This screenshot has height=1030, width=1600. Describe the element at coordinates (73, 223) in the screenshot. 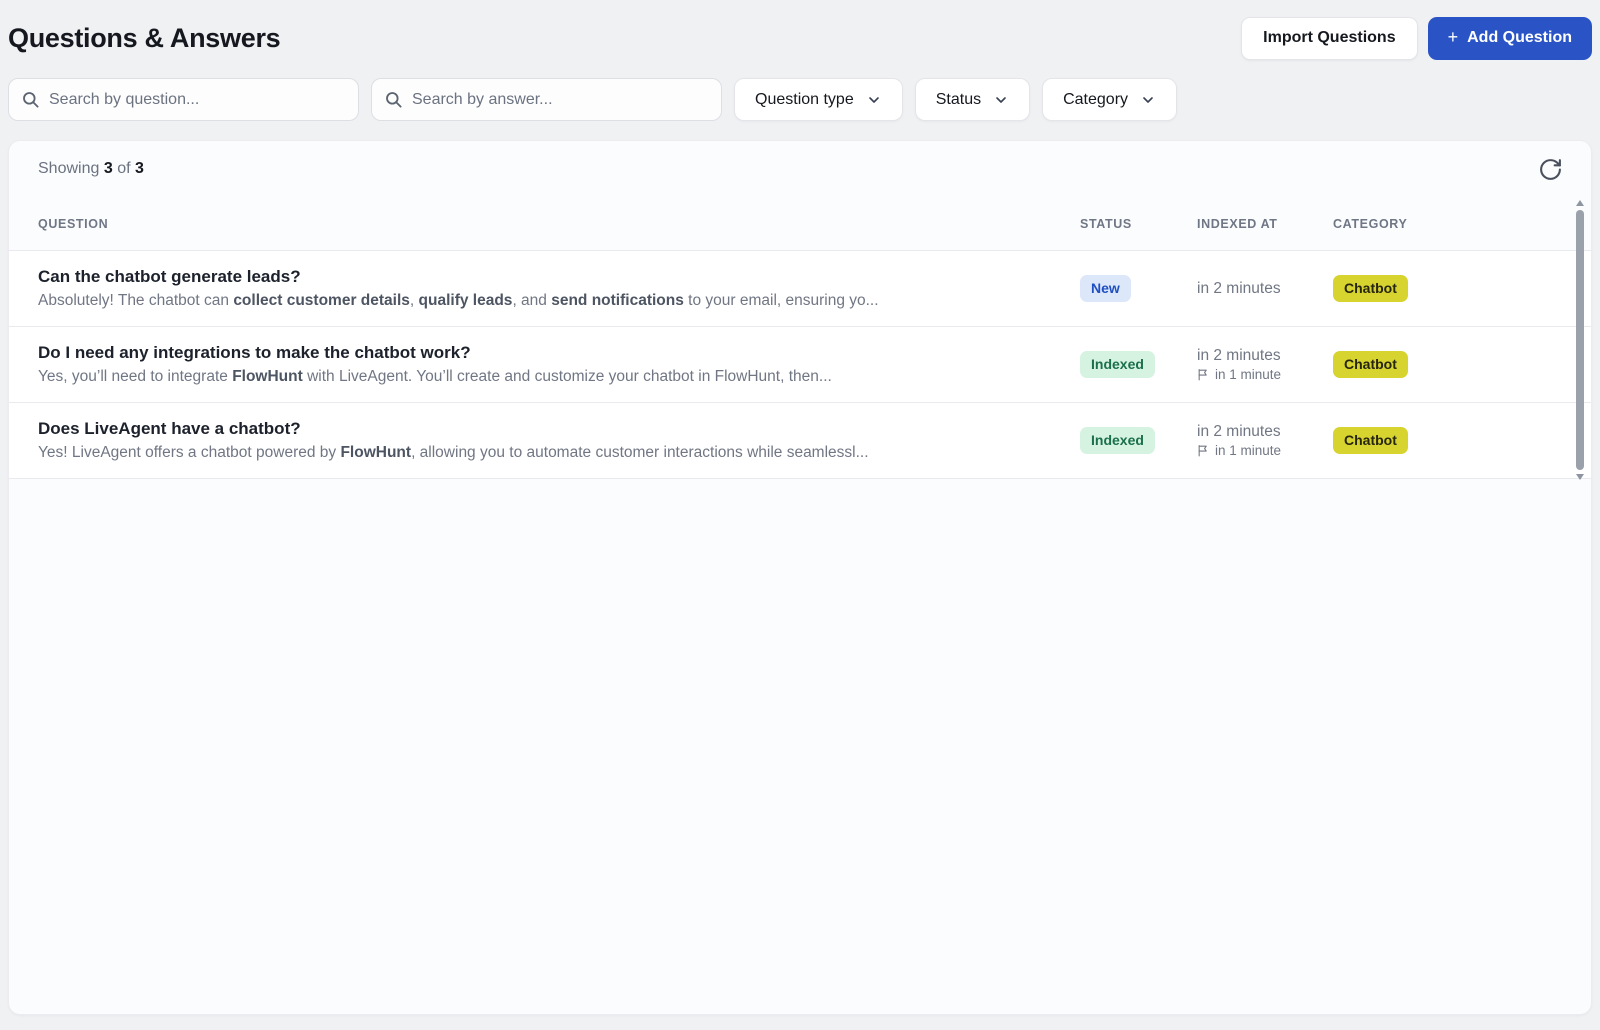

I see `column-header-question: QUESTION` at that location.